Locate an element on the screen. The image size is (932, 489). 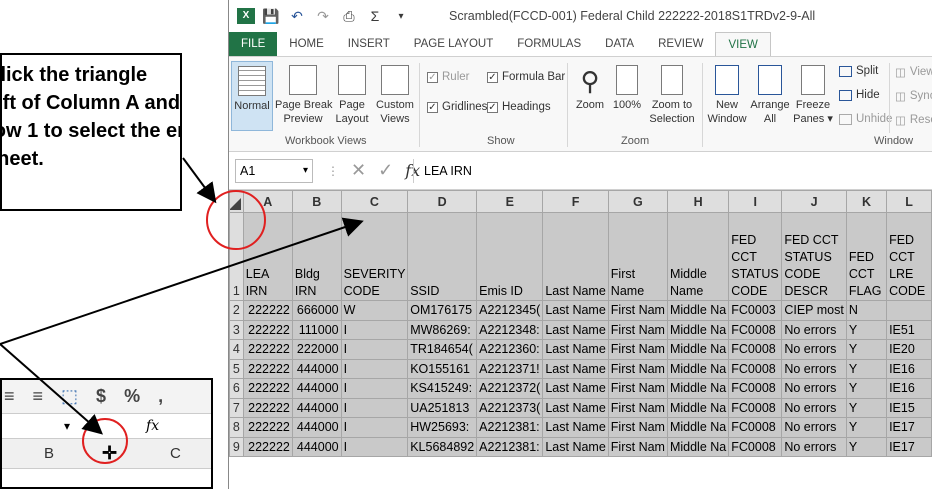
data-cell: 222000 is located at coordinates (316, 349).